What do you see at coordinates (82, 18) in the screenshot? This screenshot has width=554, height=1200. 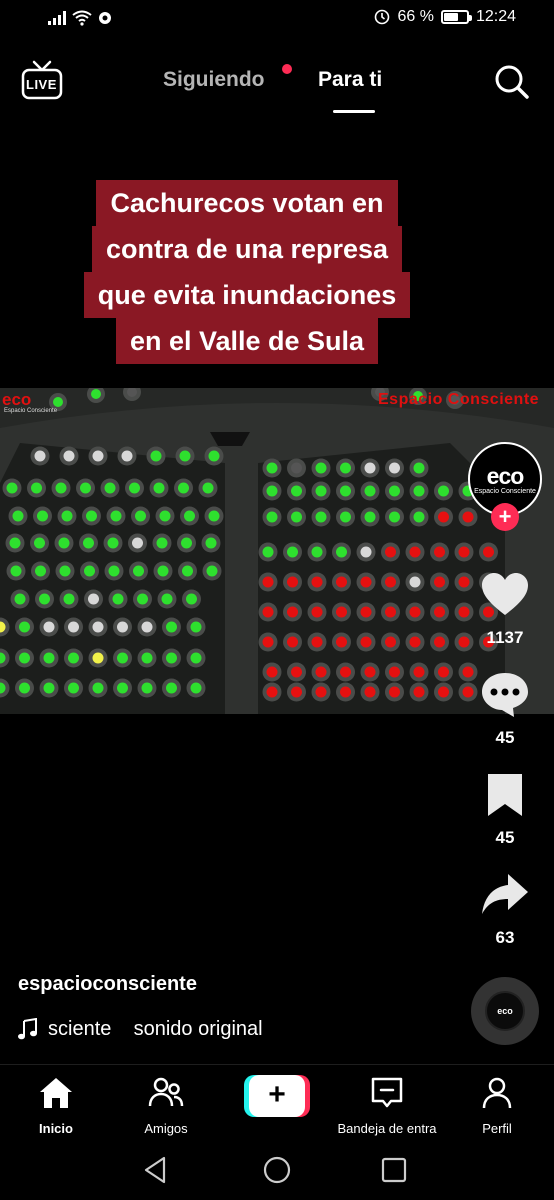 I see `wifi-icon` at bounding box center [82, 18].